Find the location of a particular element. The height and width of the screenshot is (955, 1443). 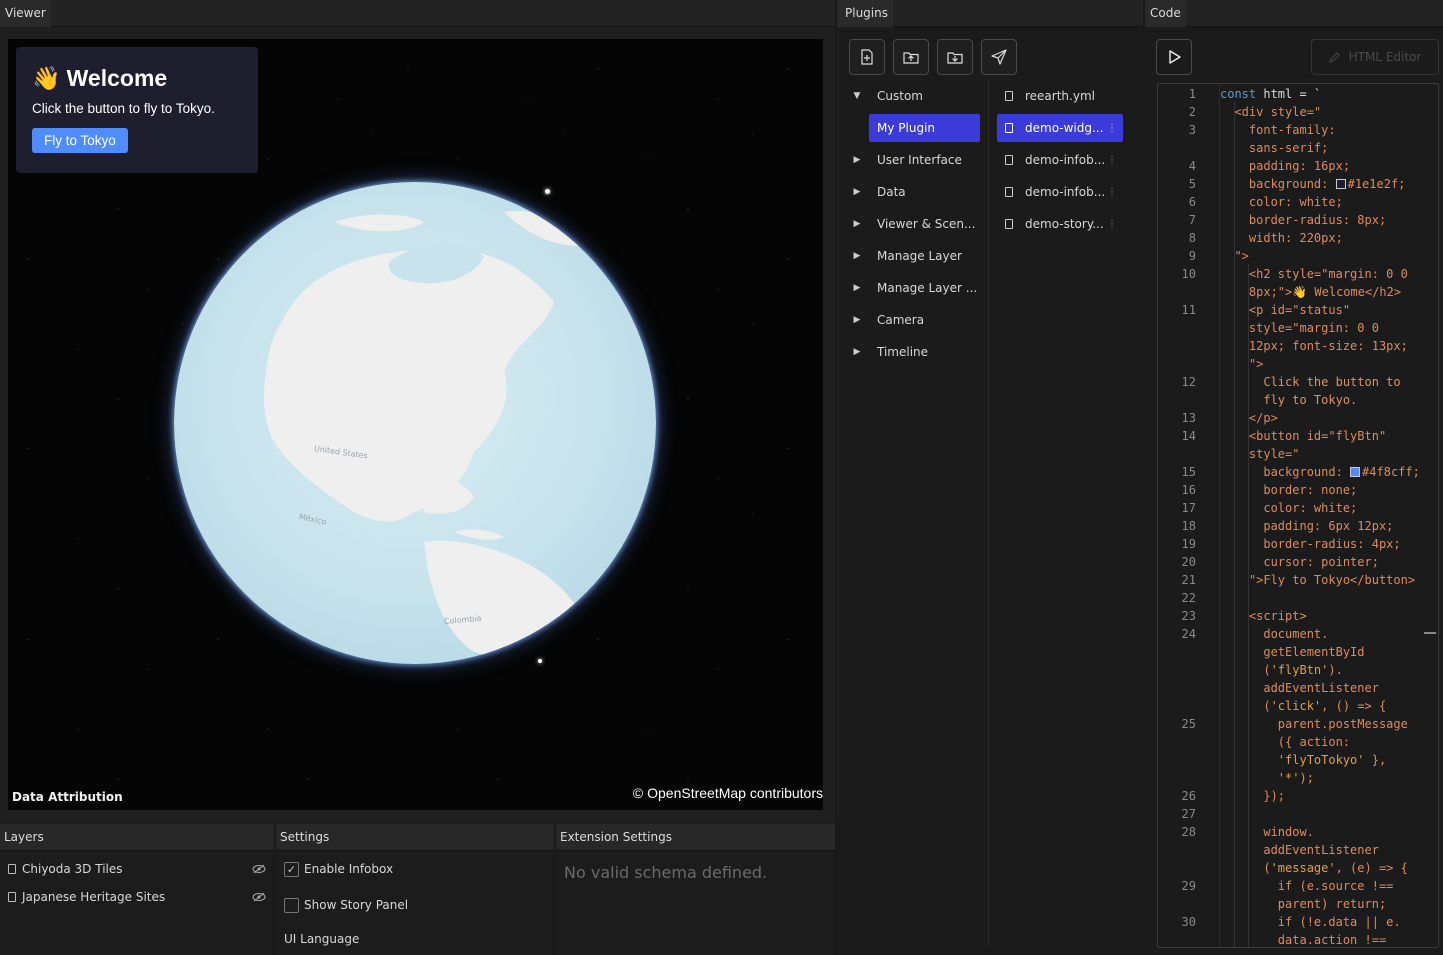

category-custom: ▼ Custom is located at coordinates (919, 96).